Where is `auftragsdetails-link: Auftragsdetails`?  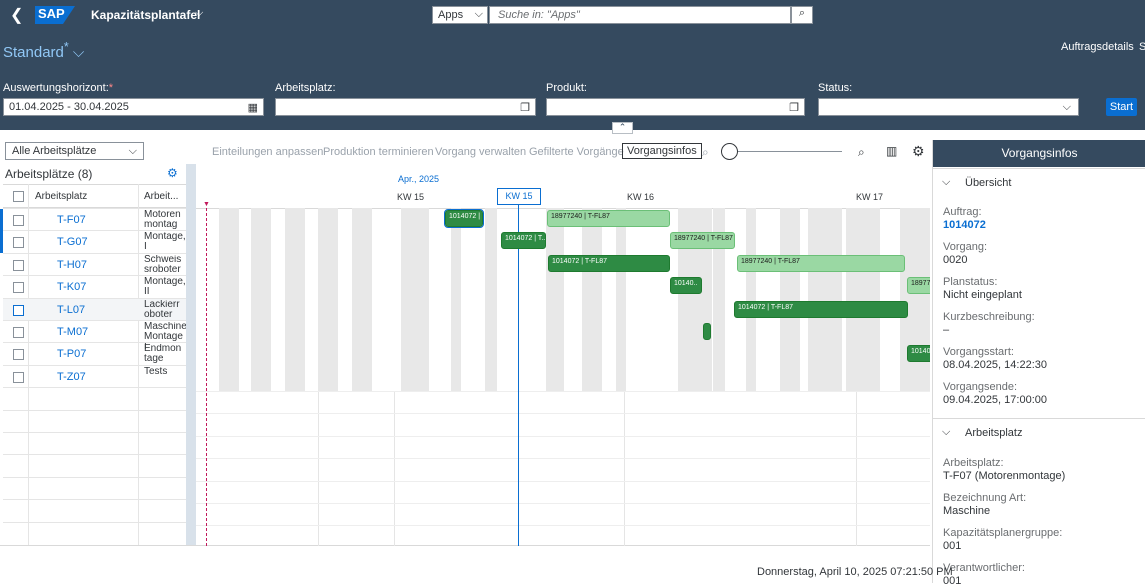 auftragsdetails-link: Auftragsdetails is located at coordinates (1097, 47).